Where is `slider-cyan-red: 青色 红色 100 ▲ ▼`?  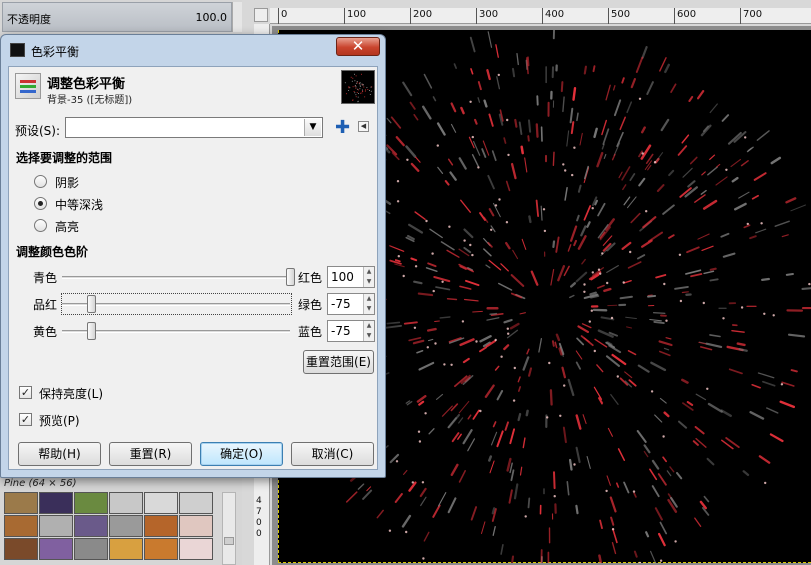
slider-cyan-red: 青色 红色 100 ▲ ▼ is located at coordinates (194, 277).